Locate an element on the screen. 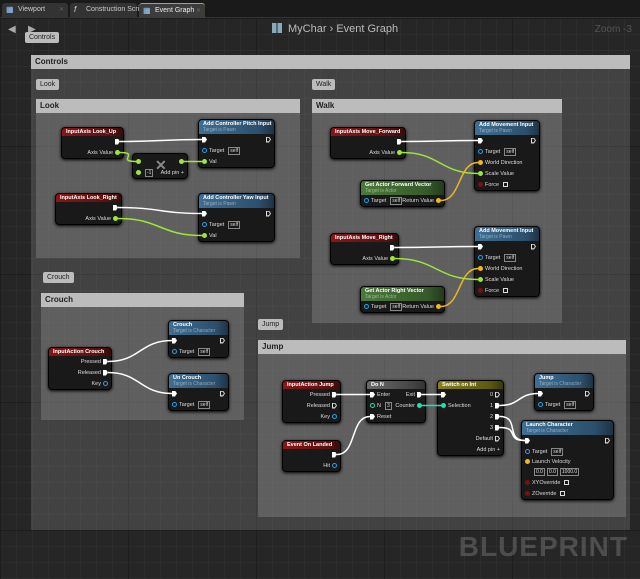  node-look-right: InputAxis Look_Right Axis Value is located at coordinates (88, 209).